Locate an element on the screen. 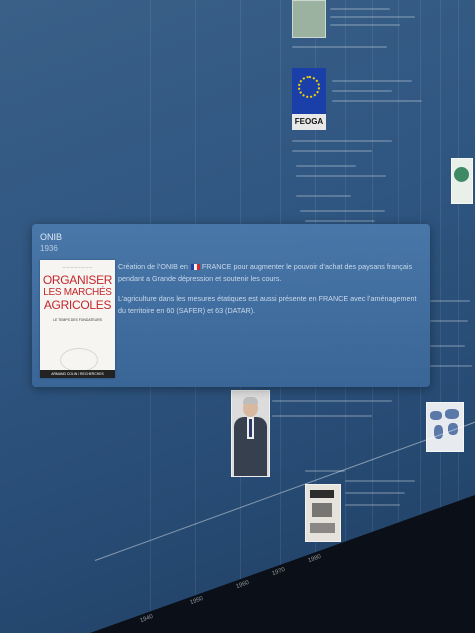  book-subtitle: LE TEMPS DES FONDATEURS is located at coordinates (77, 320).